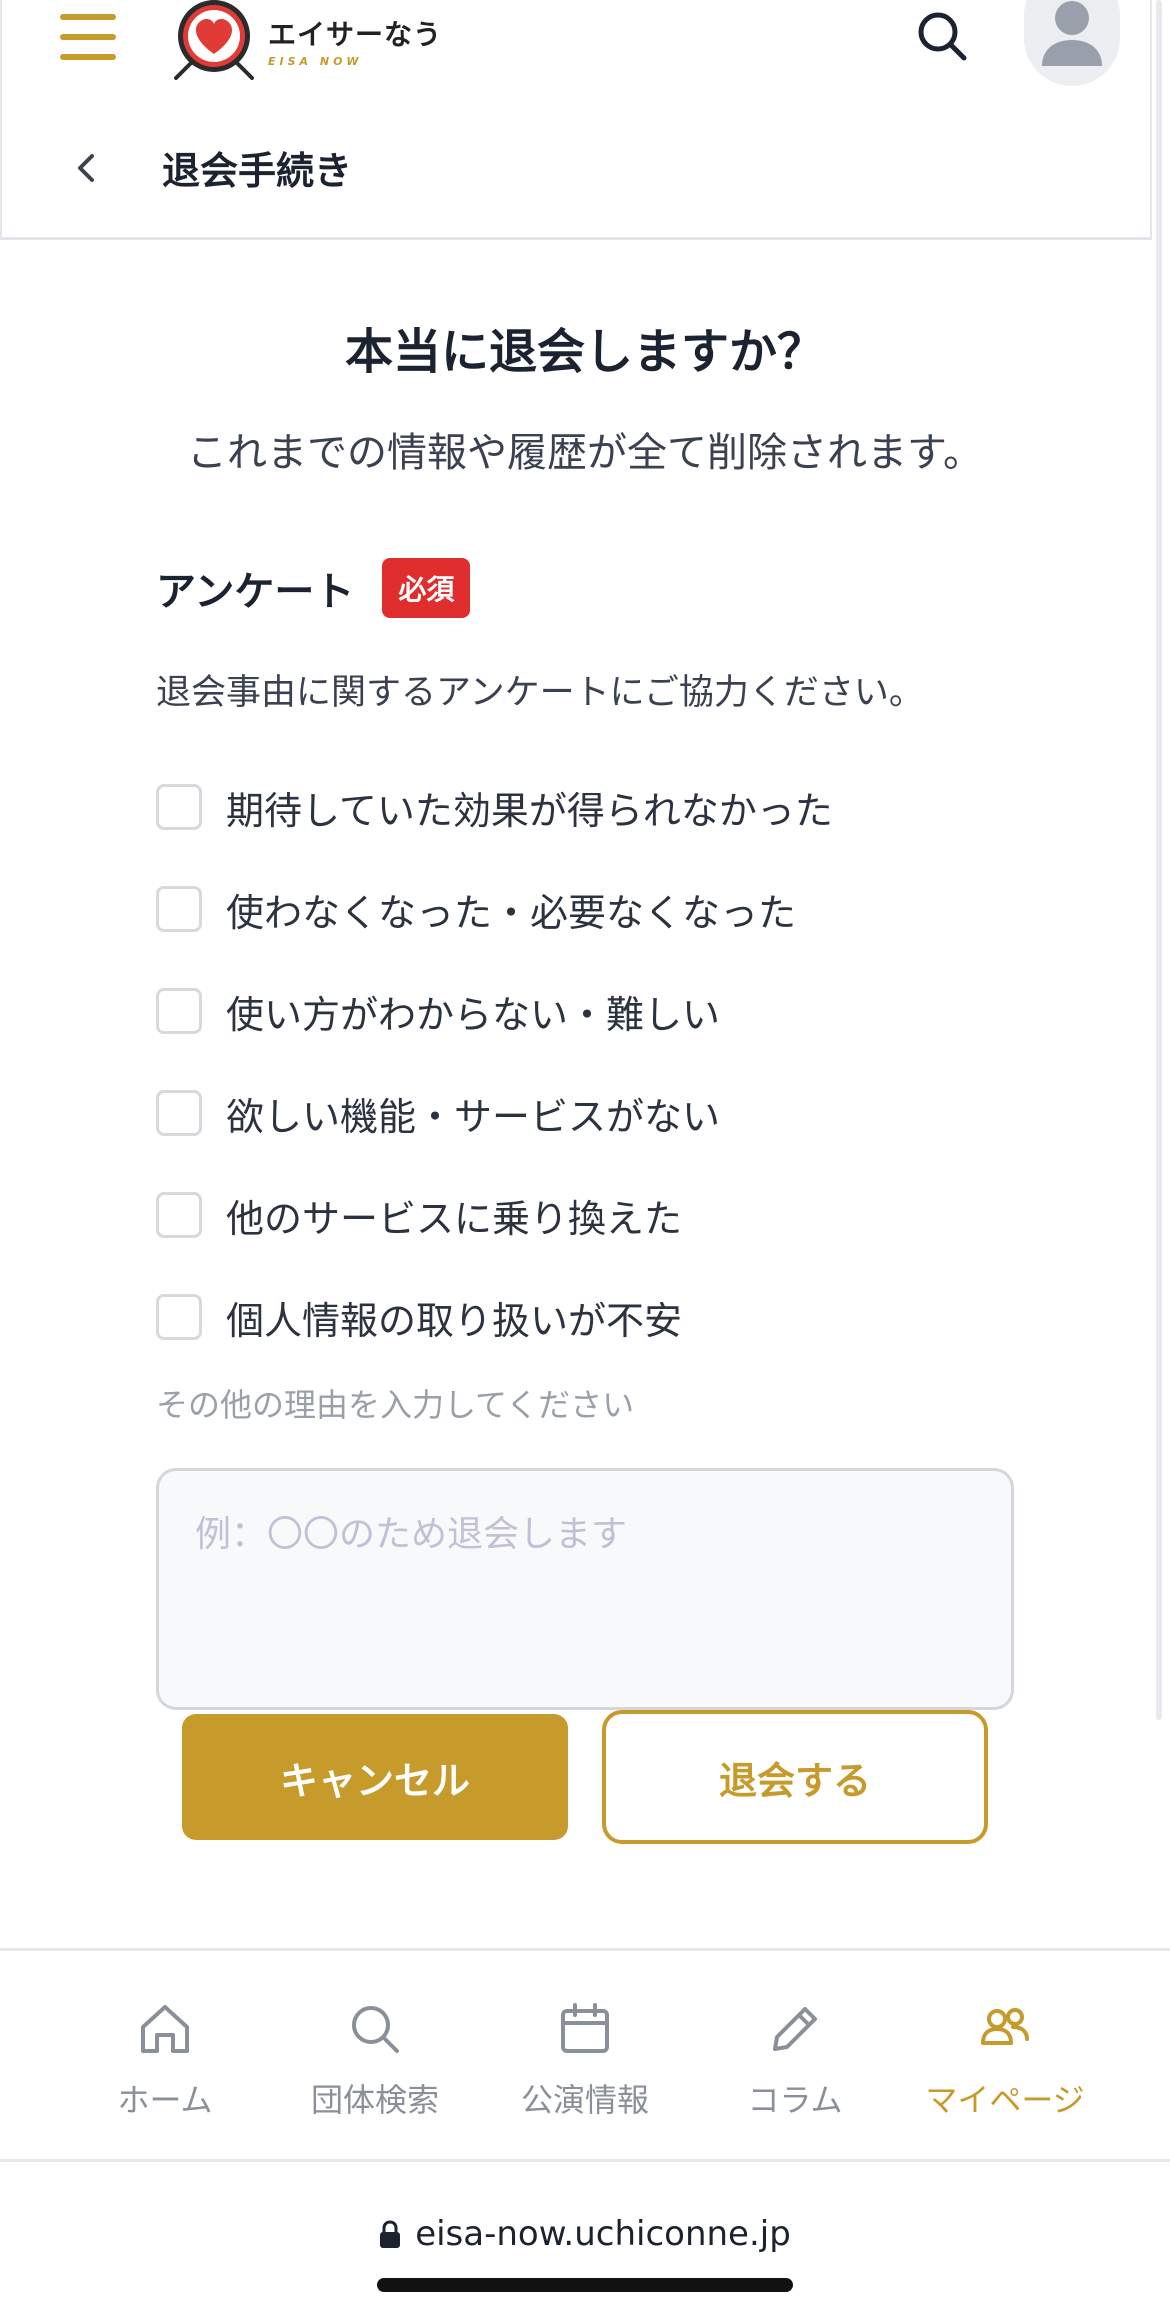 This screenshot has height=2317, width=1170. Describe the element at coordinates (454, 1218) in the screenshot. I see `option-label: 他のサービスに乗り換えた` at that location.